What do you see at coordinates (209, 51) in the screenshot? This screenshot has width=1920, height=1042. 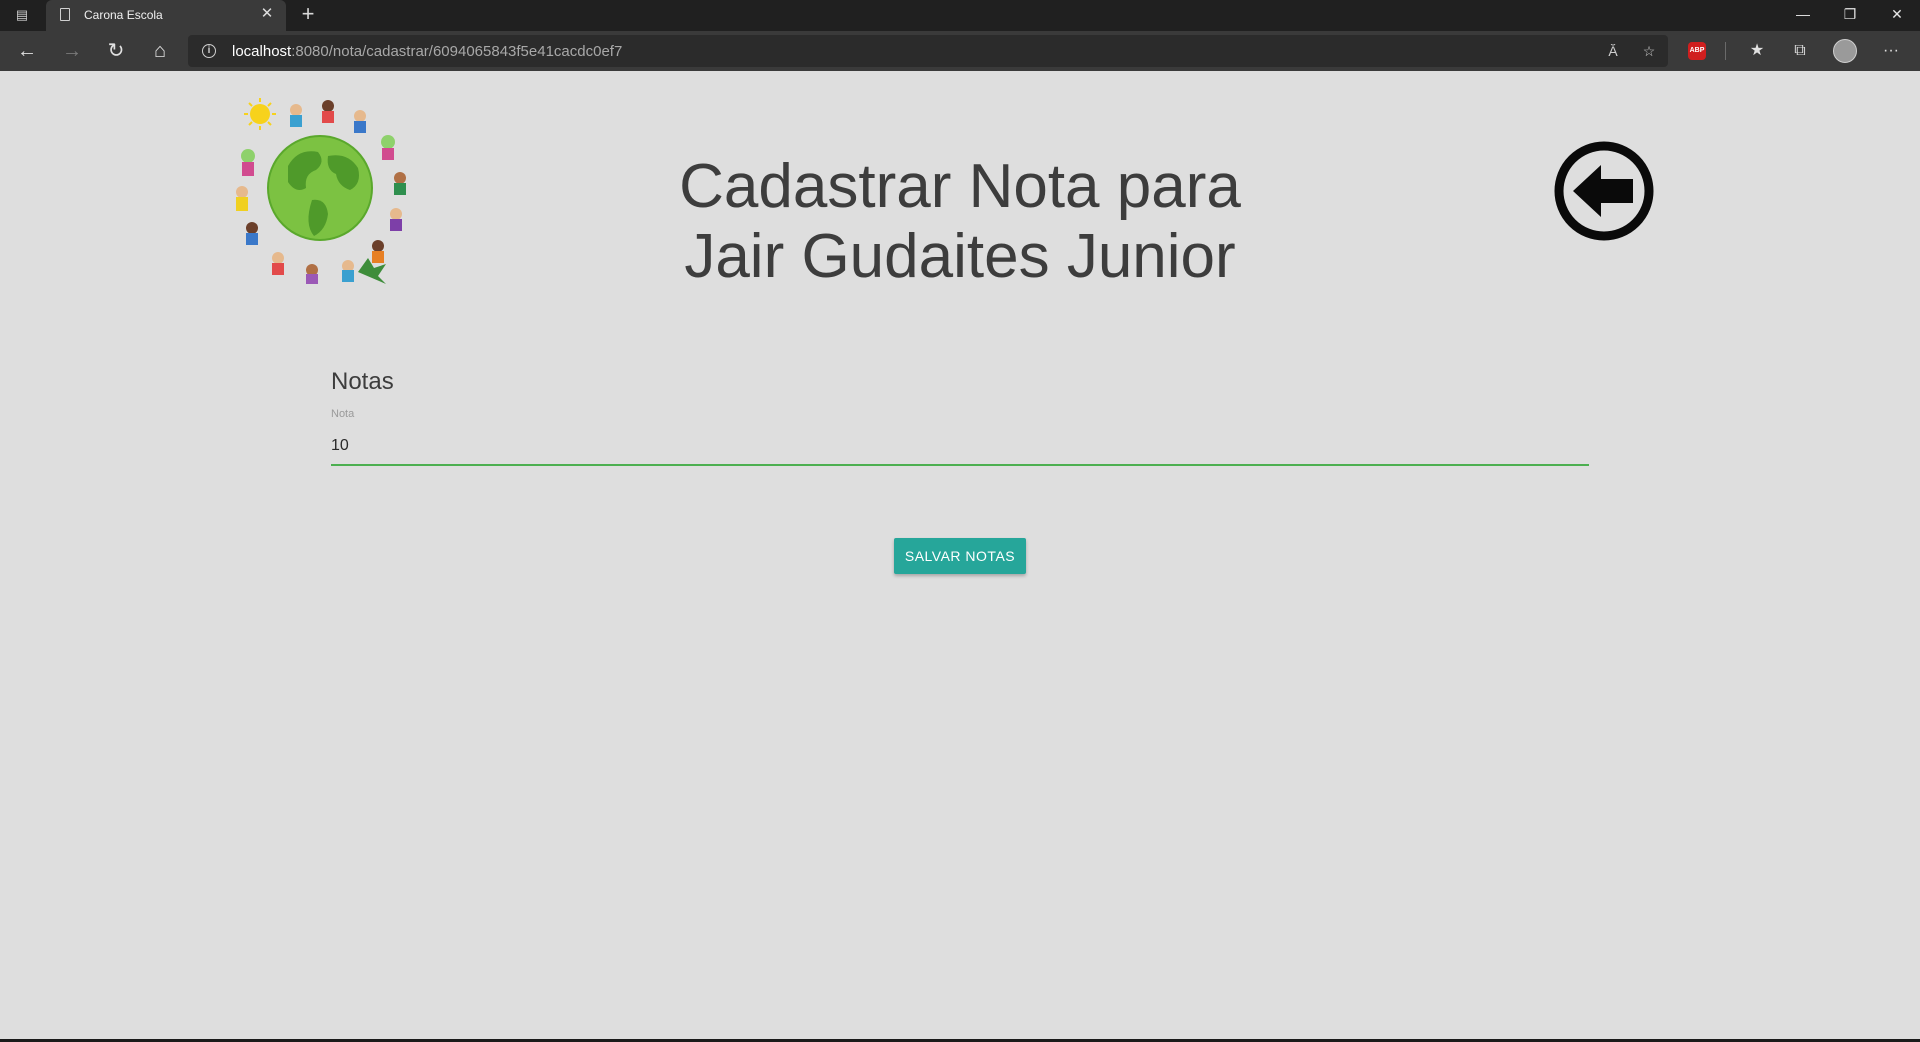 I see `site-info-icon: i` at bounding box center [209, 51].